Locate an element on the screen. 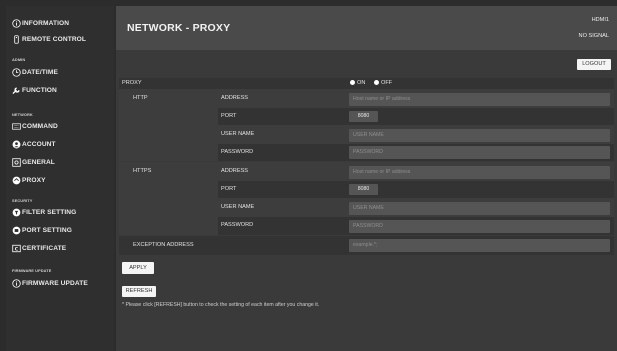 The image size is (617, 351). svg-text: C is located at coordinates (17, 249).